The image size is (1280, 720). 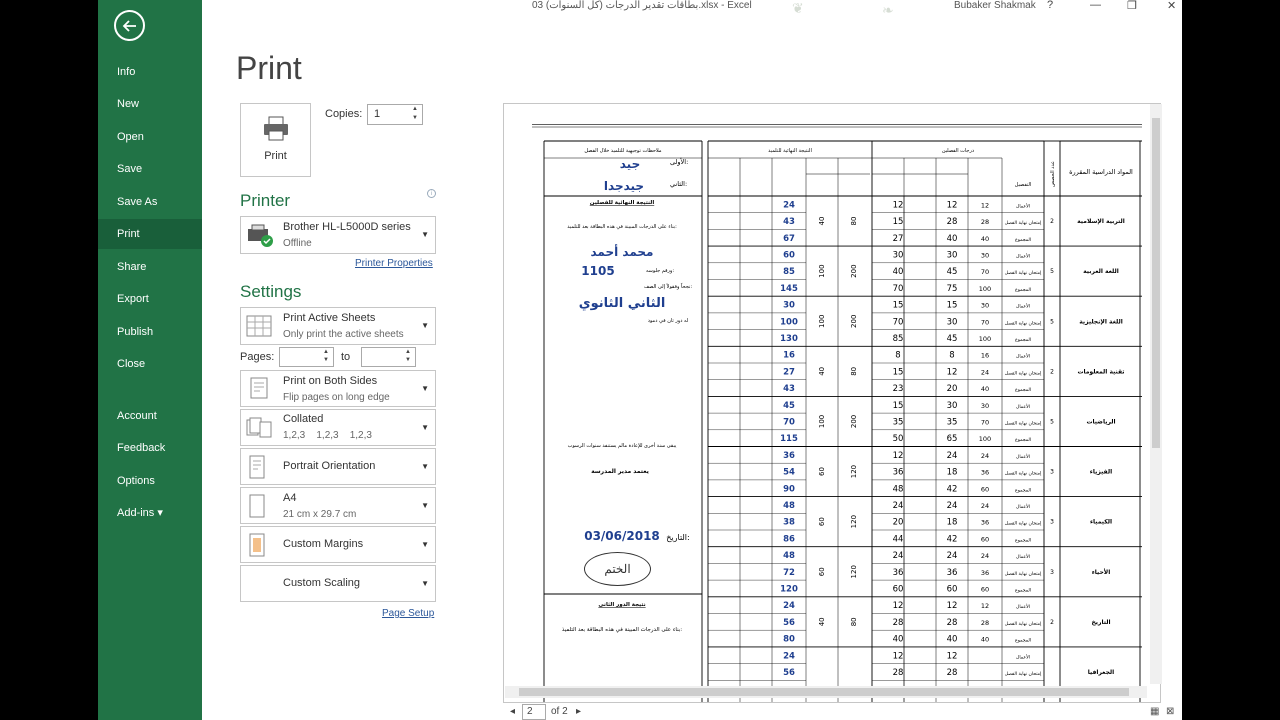 I want to click on nav-item-close: Close, so click(x=150, y=364).